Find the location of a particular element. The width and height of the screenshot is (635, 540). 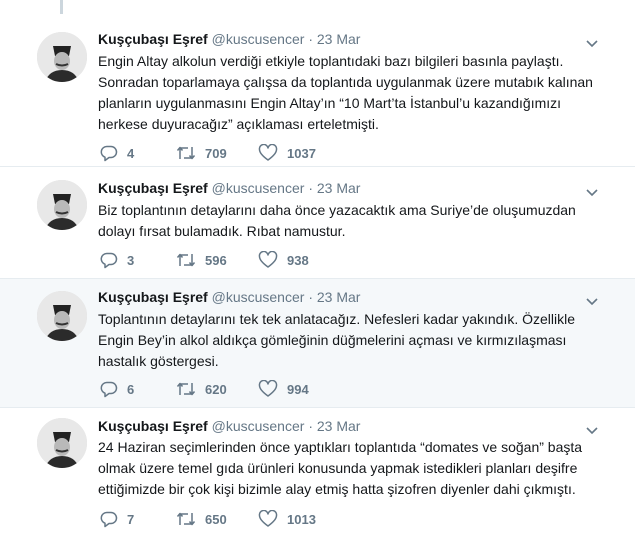

reply-button: 7 is located at coordinates (117, 519).